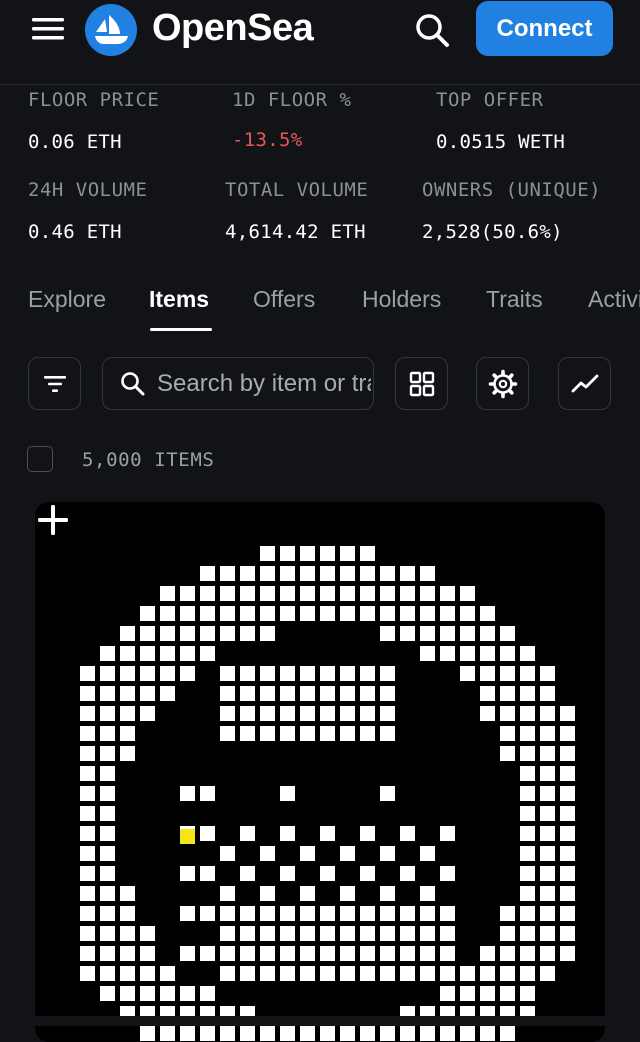  Describe the element at coordinates (284, 299) in the screenshot. I see `tab-offers: Offers` at that location.